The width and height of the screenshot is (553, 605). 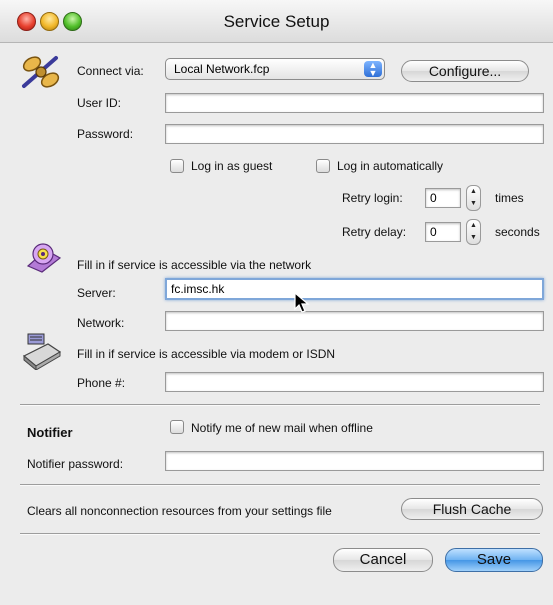 What do you see at coordinates (494, 560) in the screenshot?
I see `save-button: Save` at bounding box center [494, 560].